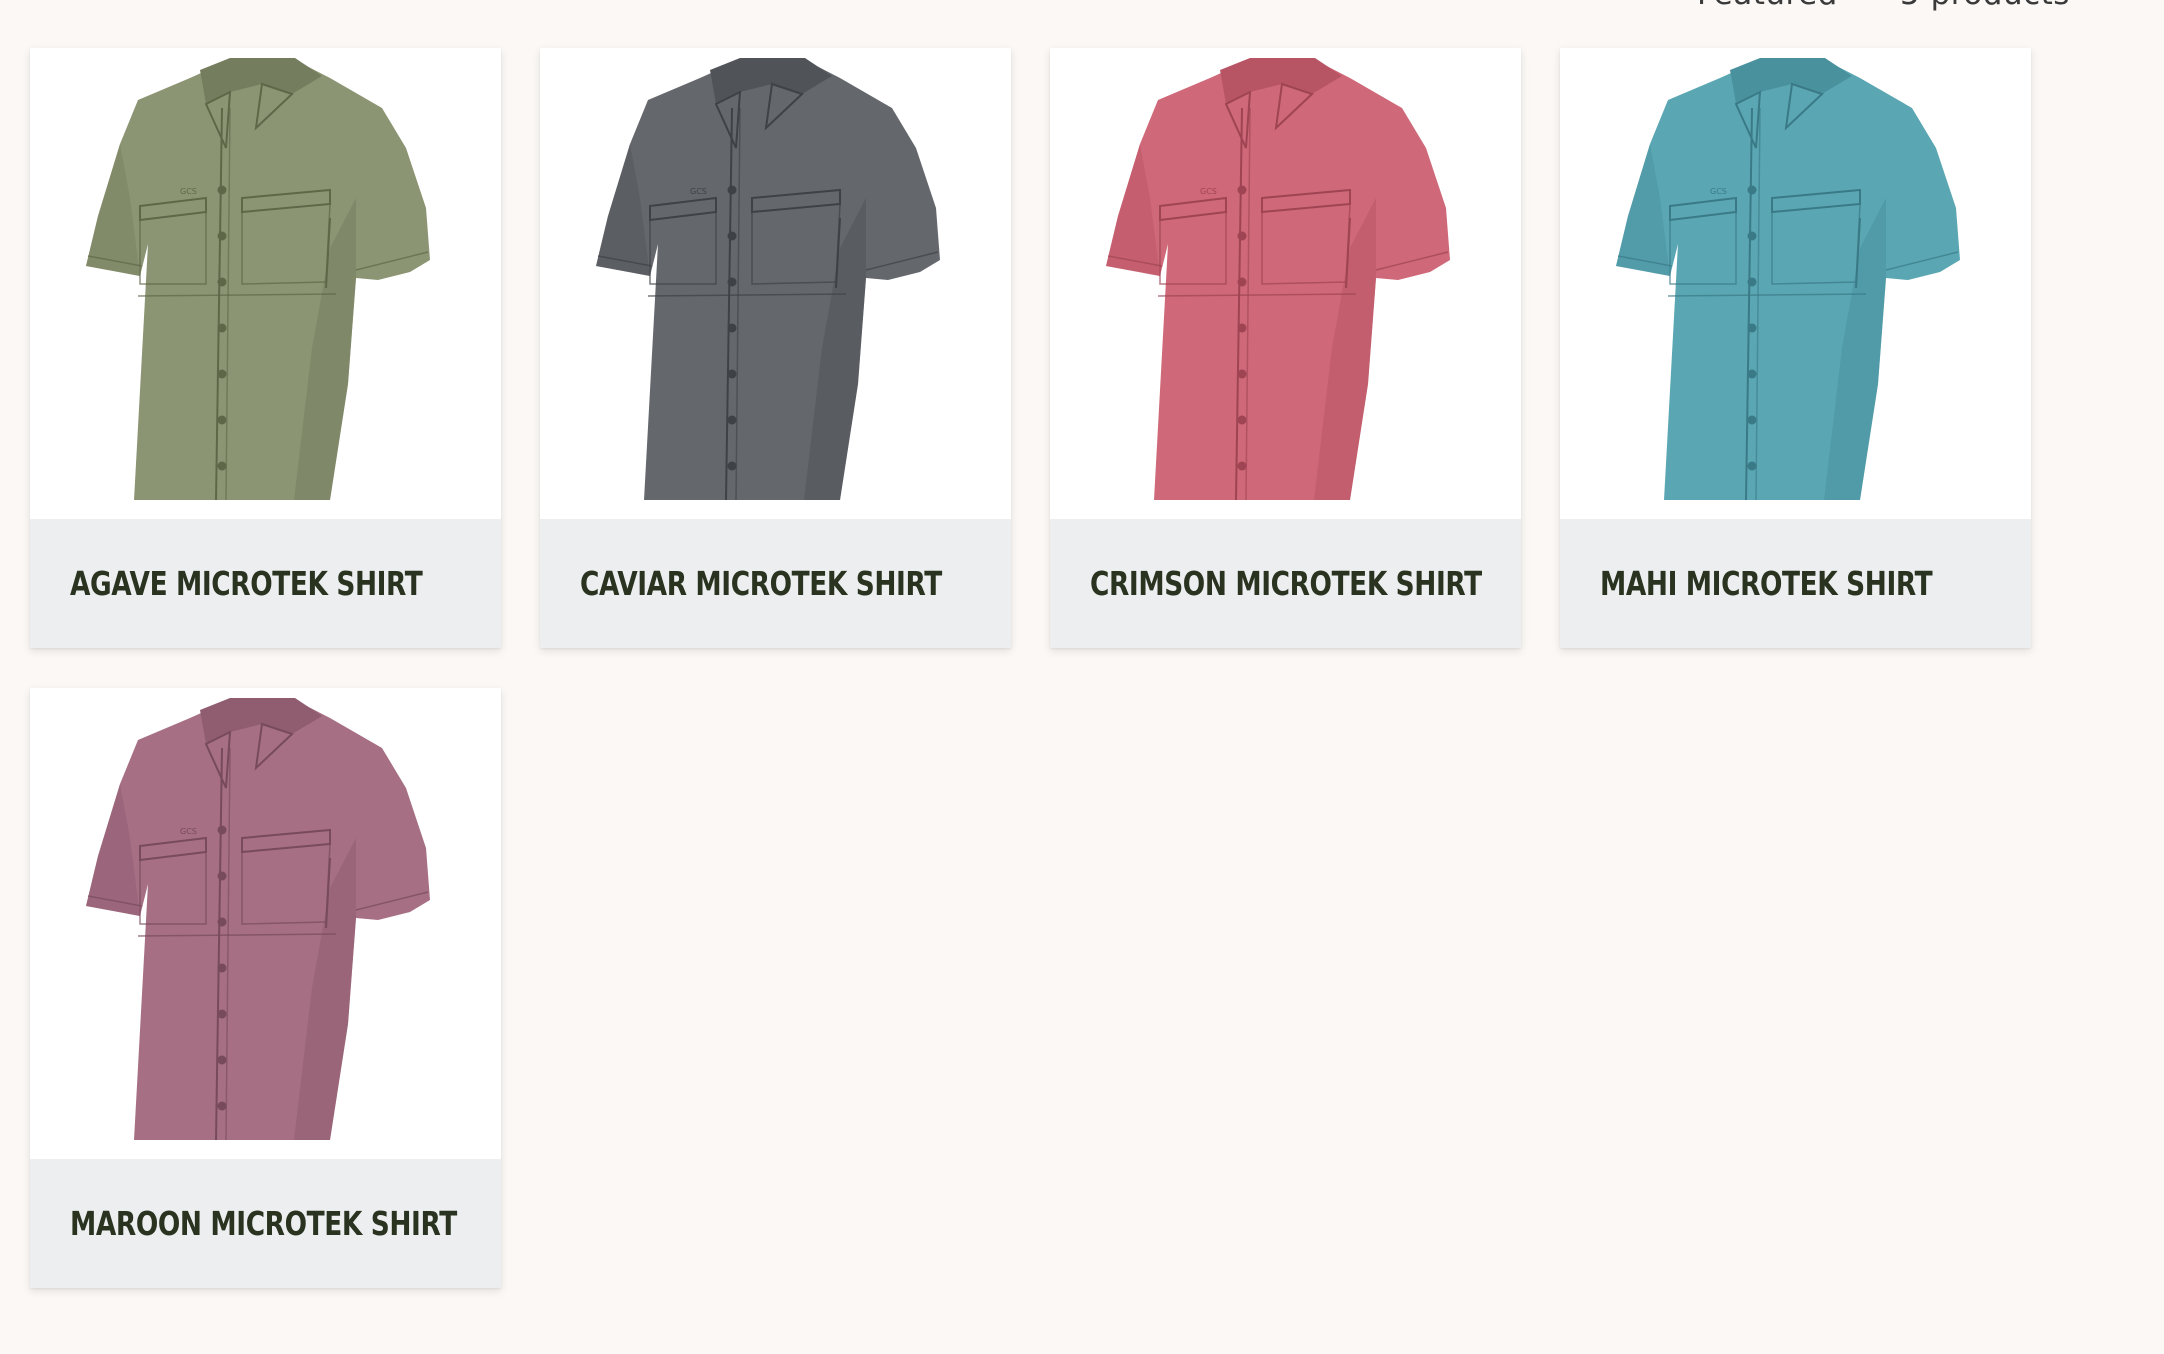 Image resolution: width=2164 pixels, height=1354 pixels. I want to click on product-card-footer: CAVIAR MICROTEK SHIRT, so click(775, 583).